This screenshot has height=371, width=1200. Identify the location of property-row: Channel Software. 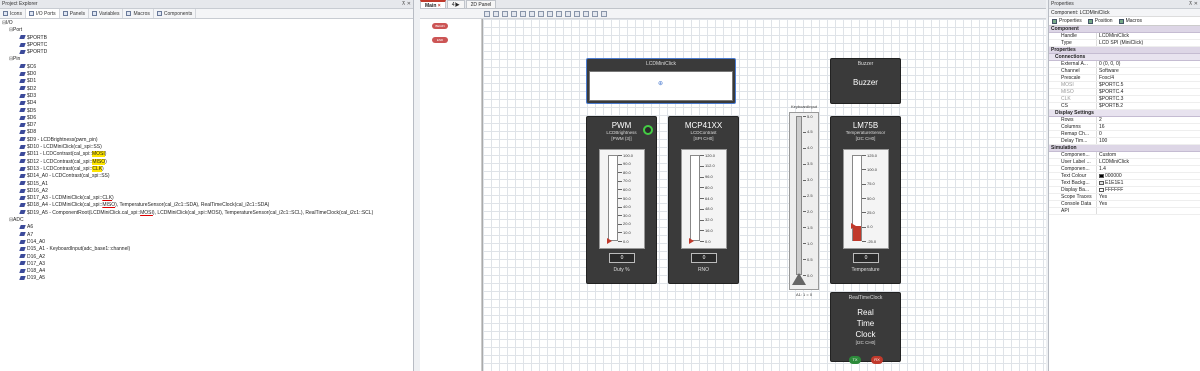
(1124, 71).